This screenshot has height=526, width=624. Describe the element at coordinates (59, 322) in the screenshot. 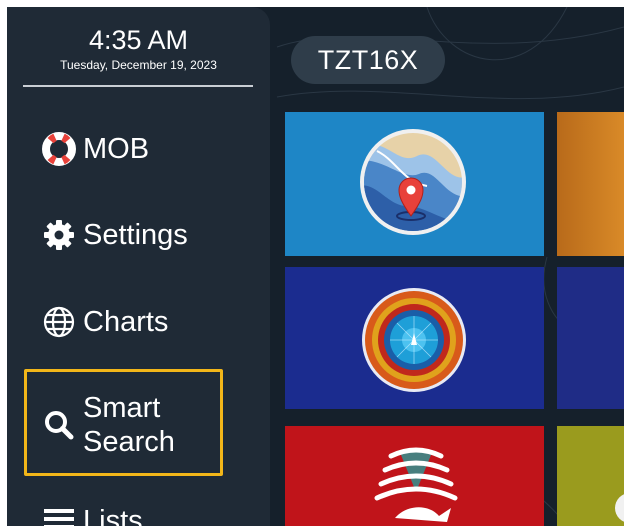

I see `globe-icon` at that location.